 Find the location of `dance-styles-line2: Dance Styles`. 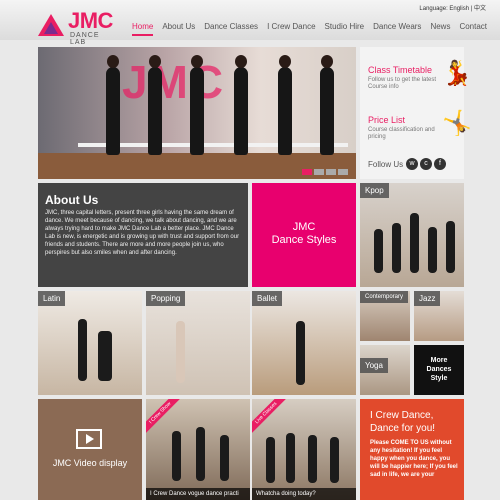

dance-styles-line2: Dance Styles is located at coordinates (304, 240).